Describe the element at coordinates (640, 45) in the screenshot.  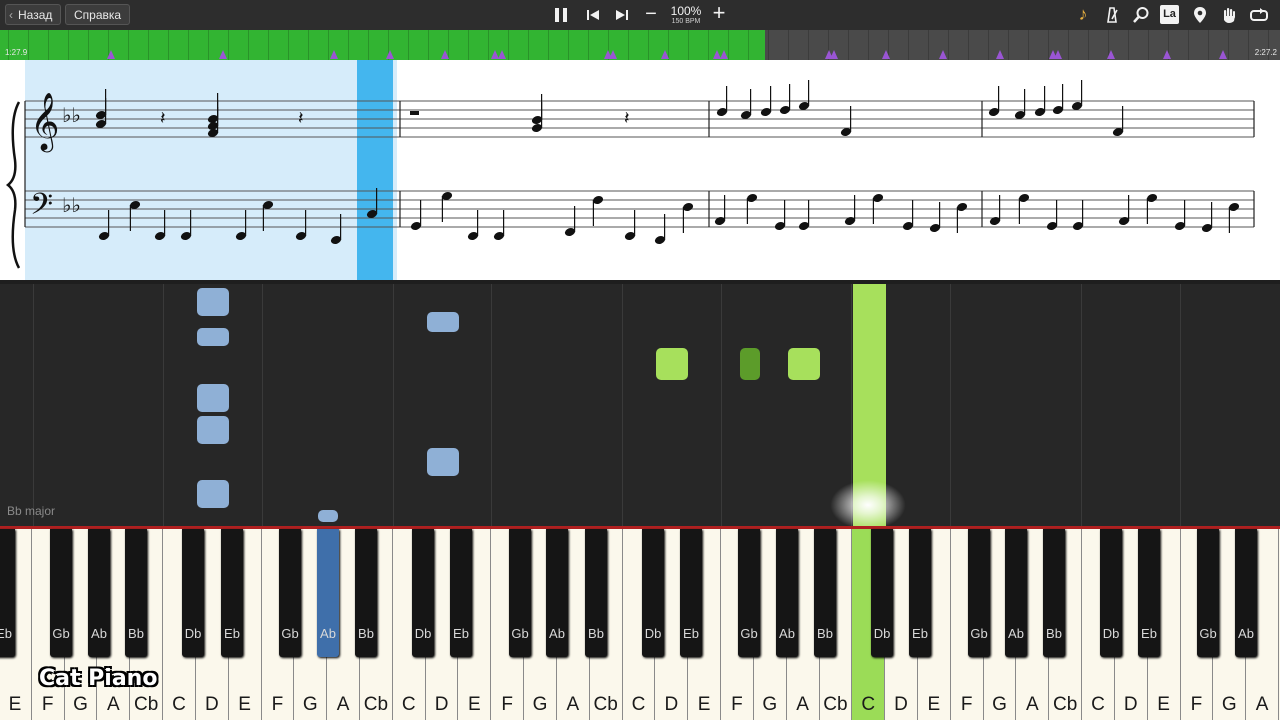
I see `song-timeline: 1:27.9 2:27.2` at that location.